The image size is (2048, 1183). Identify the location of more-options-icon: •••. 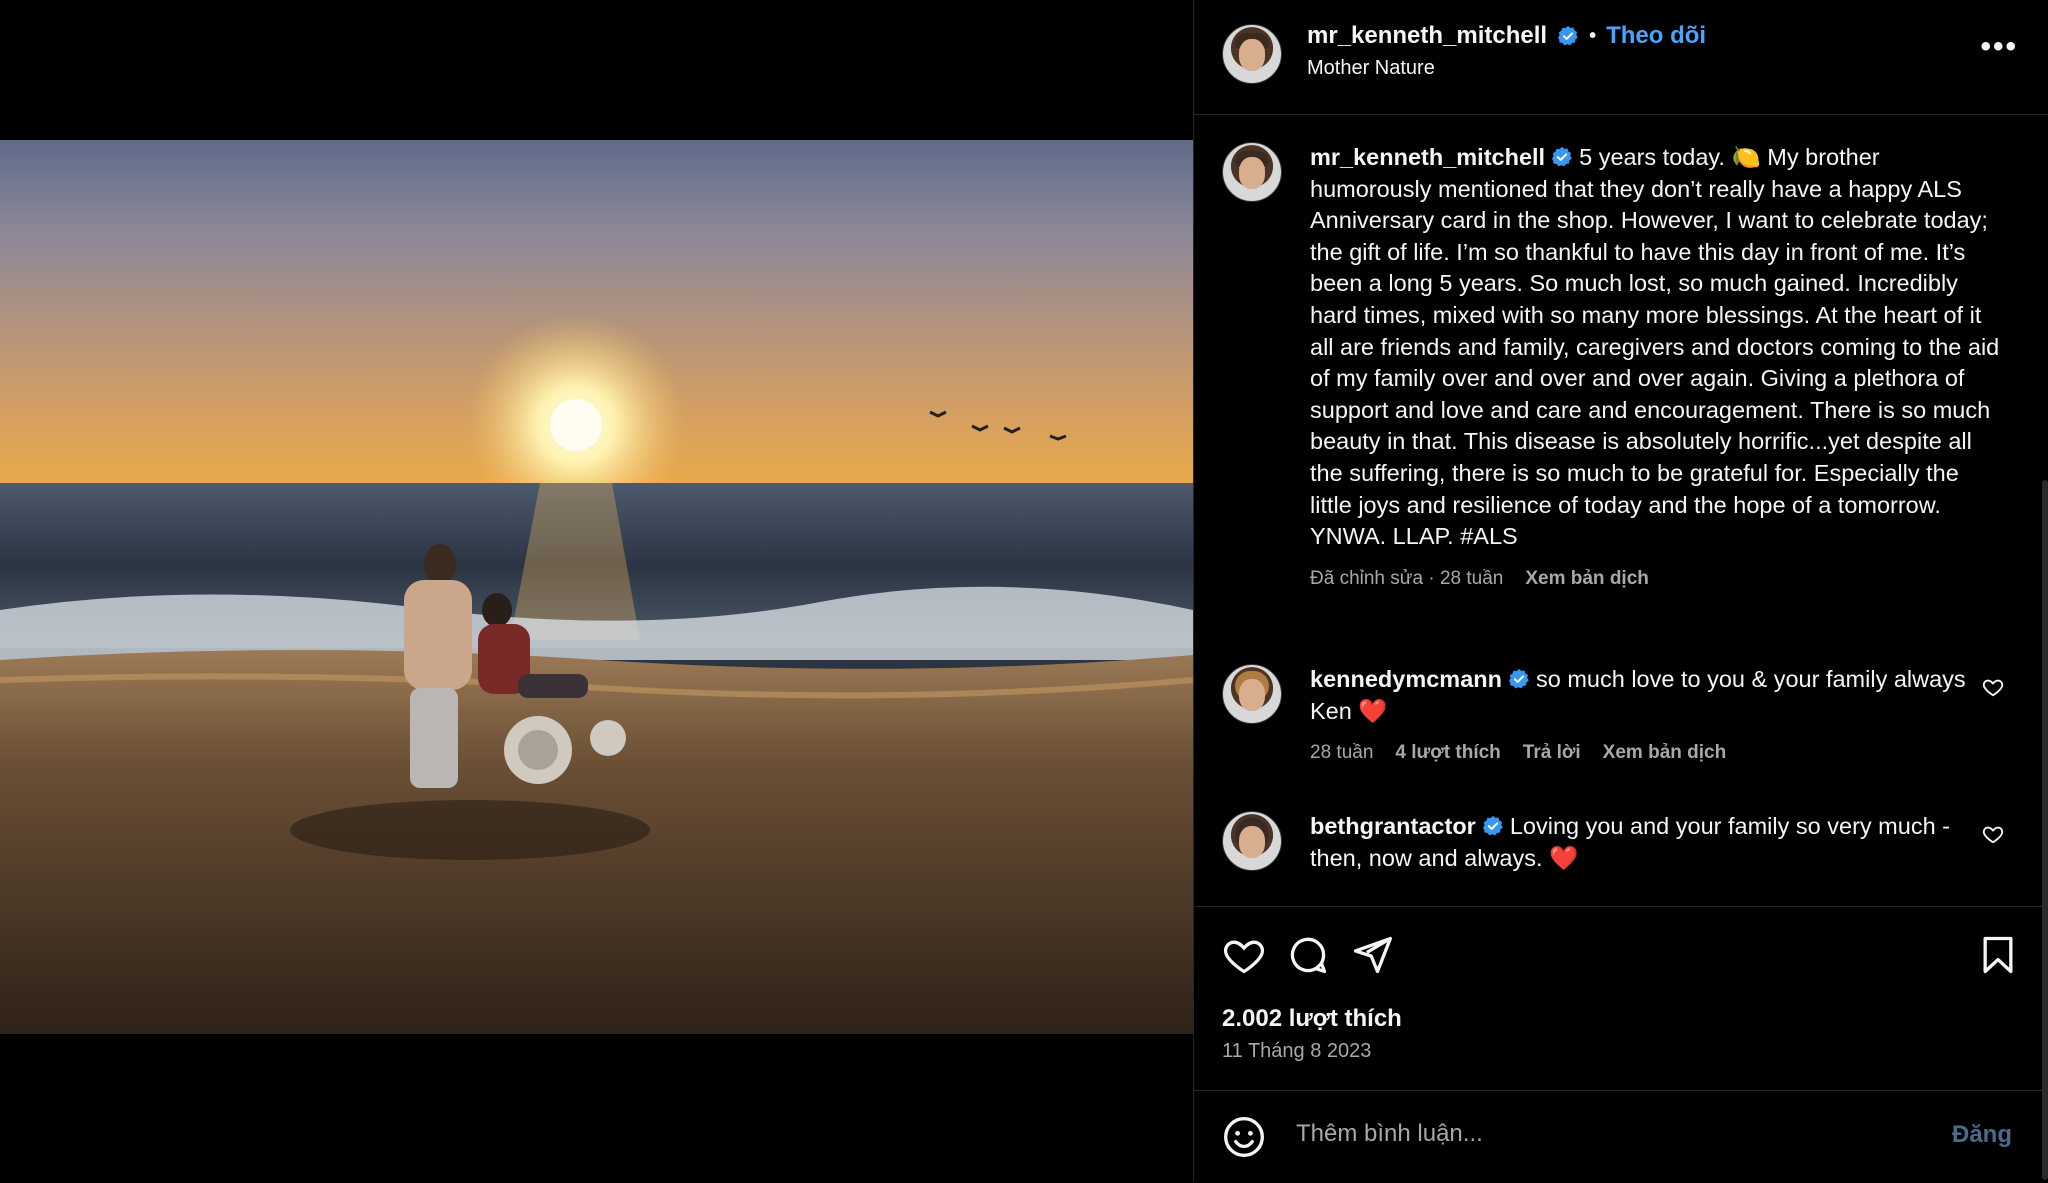
(1999, 47).